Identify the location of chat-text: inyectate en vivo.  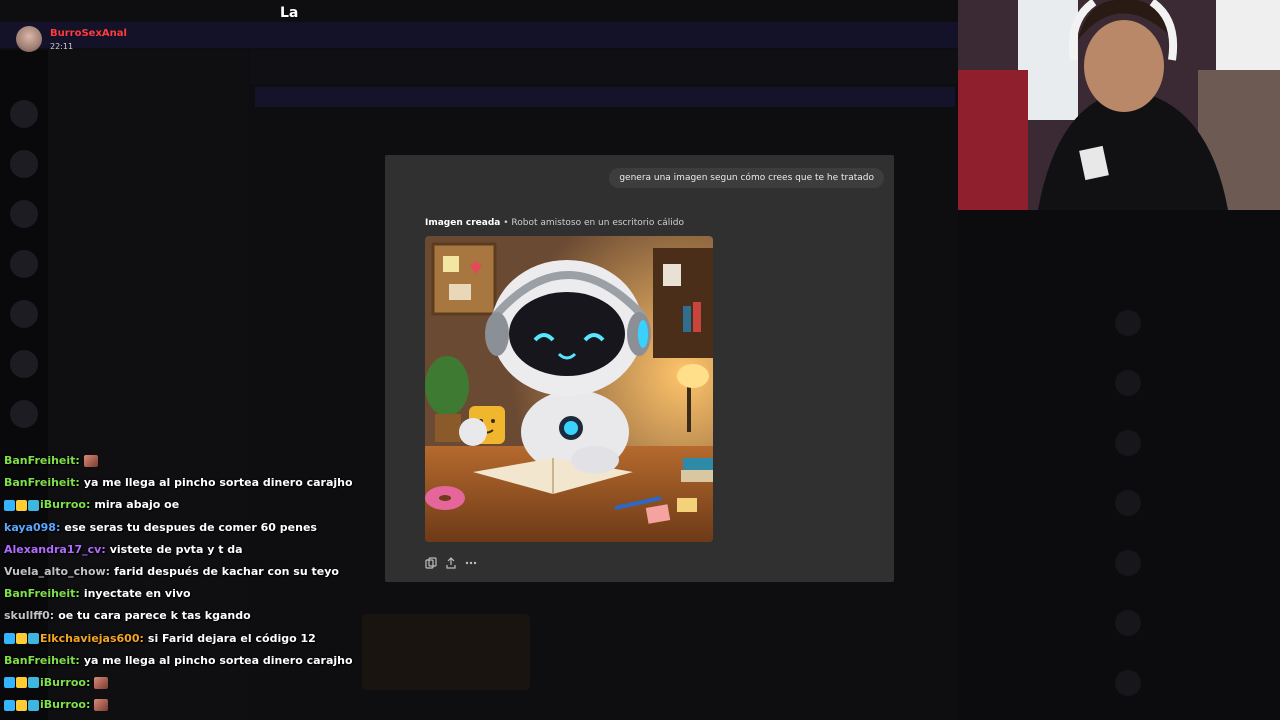
(137, 594).